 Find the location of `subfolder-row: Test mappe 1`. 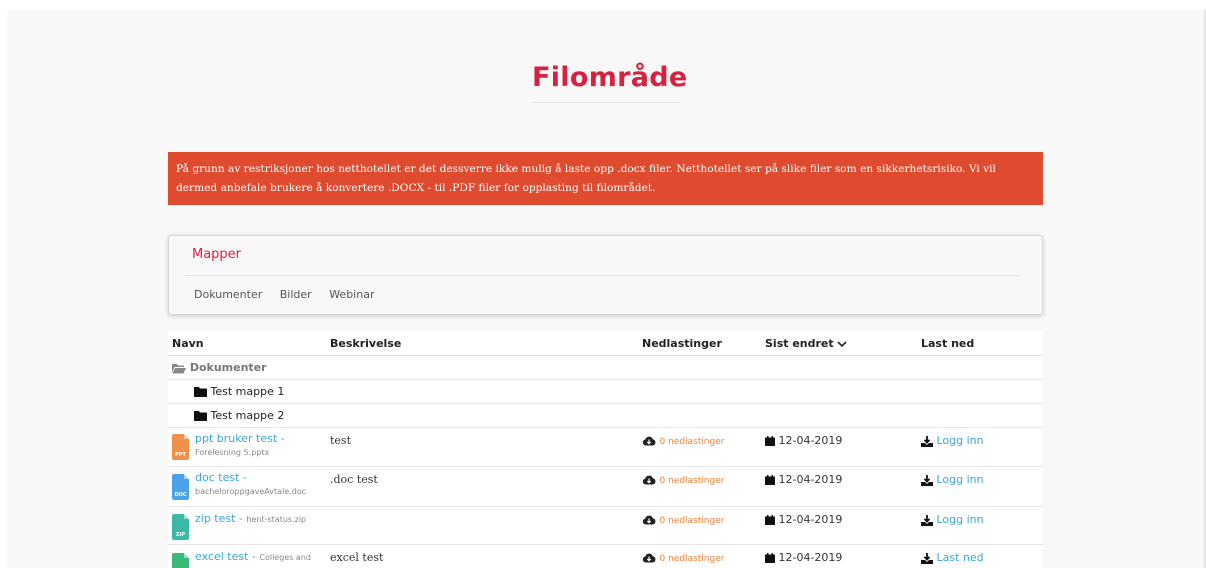

subfolder-row: Test mappe 1 is located at coordinates (605, 392).